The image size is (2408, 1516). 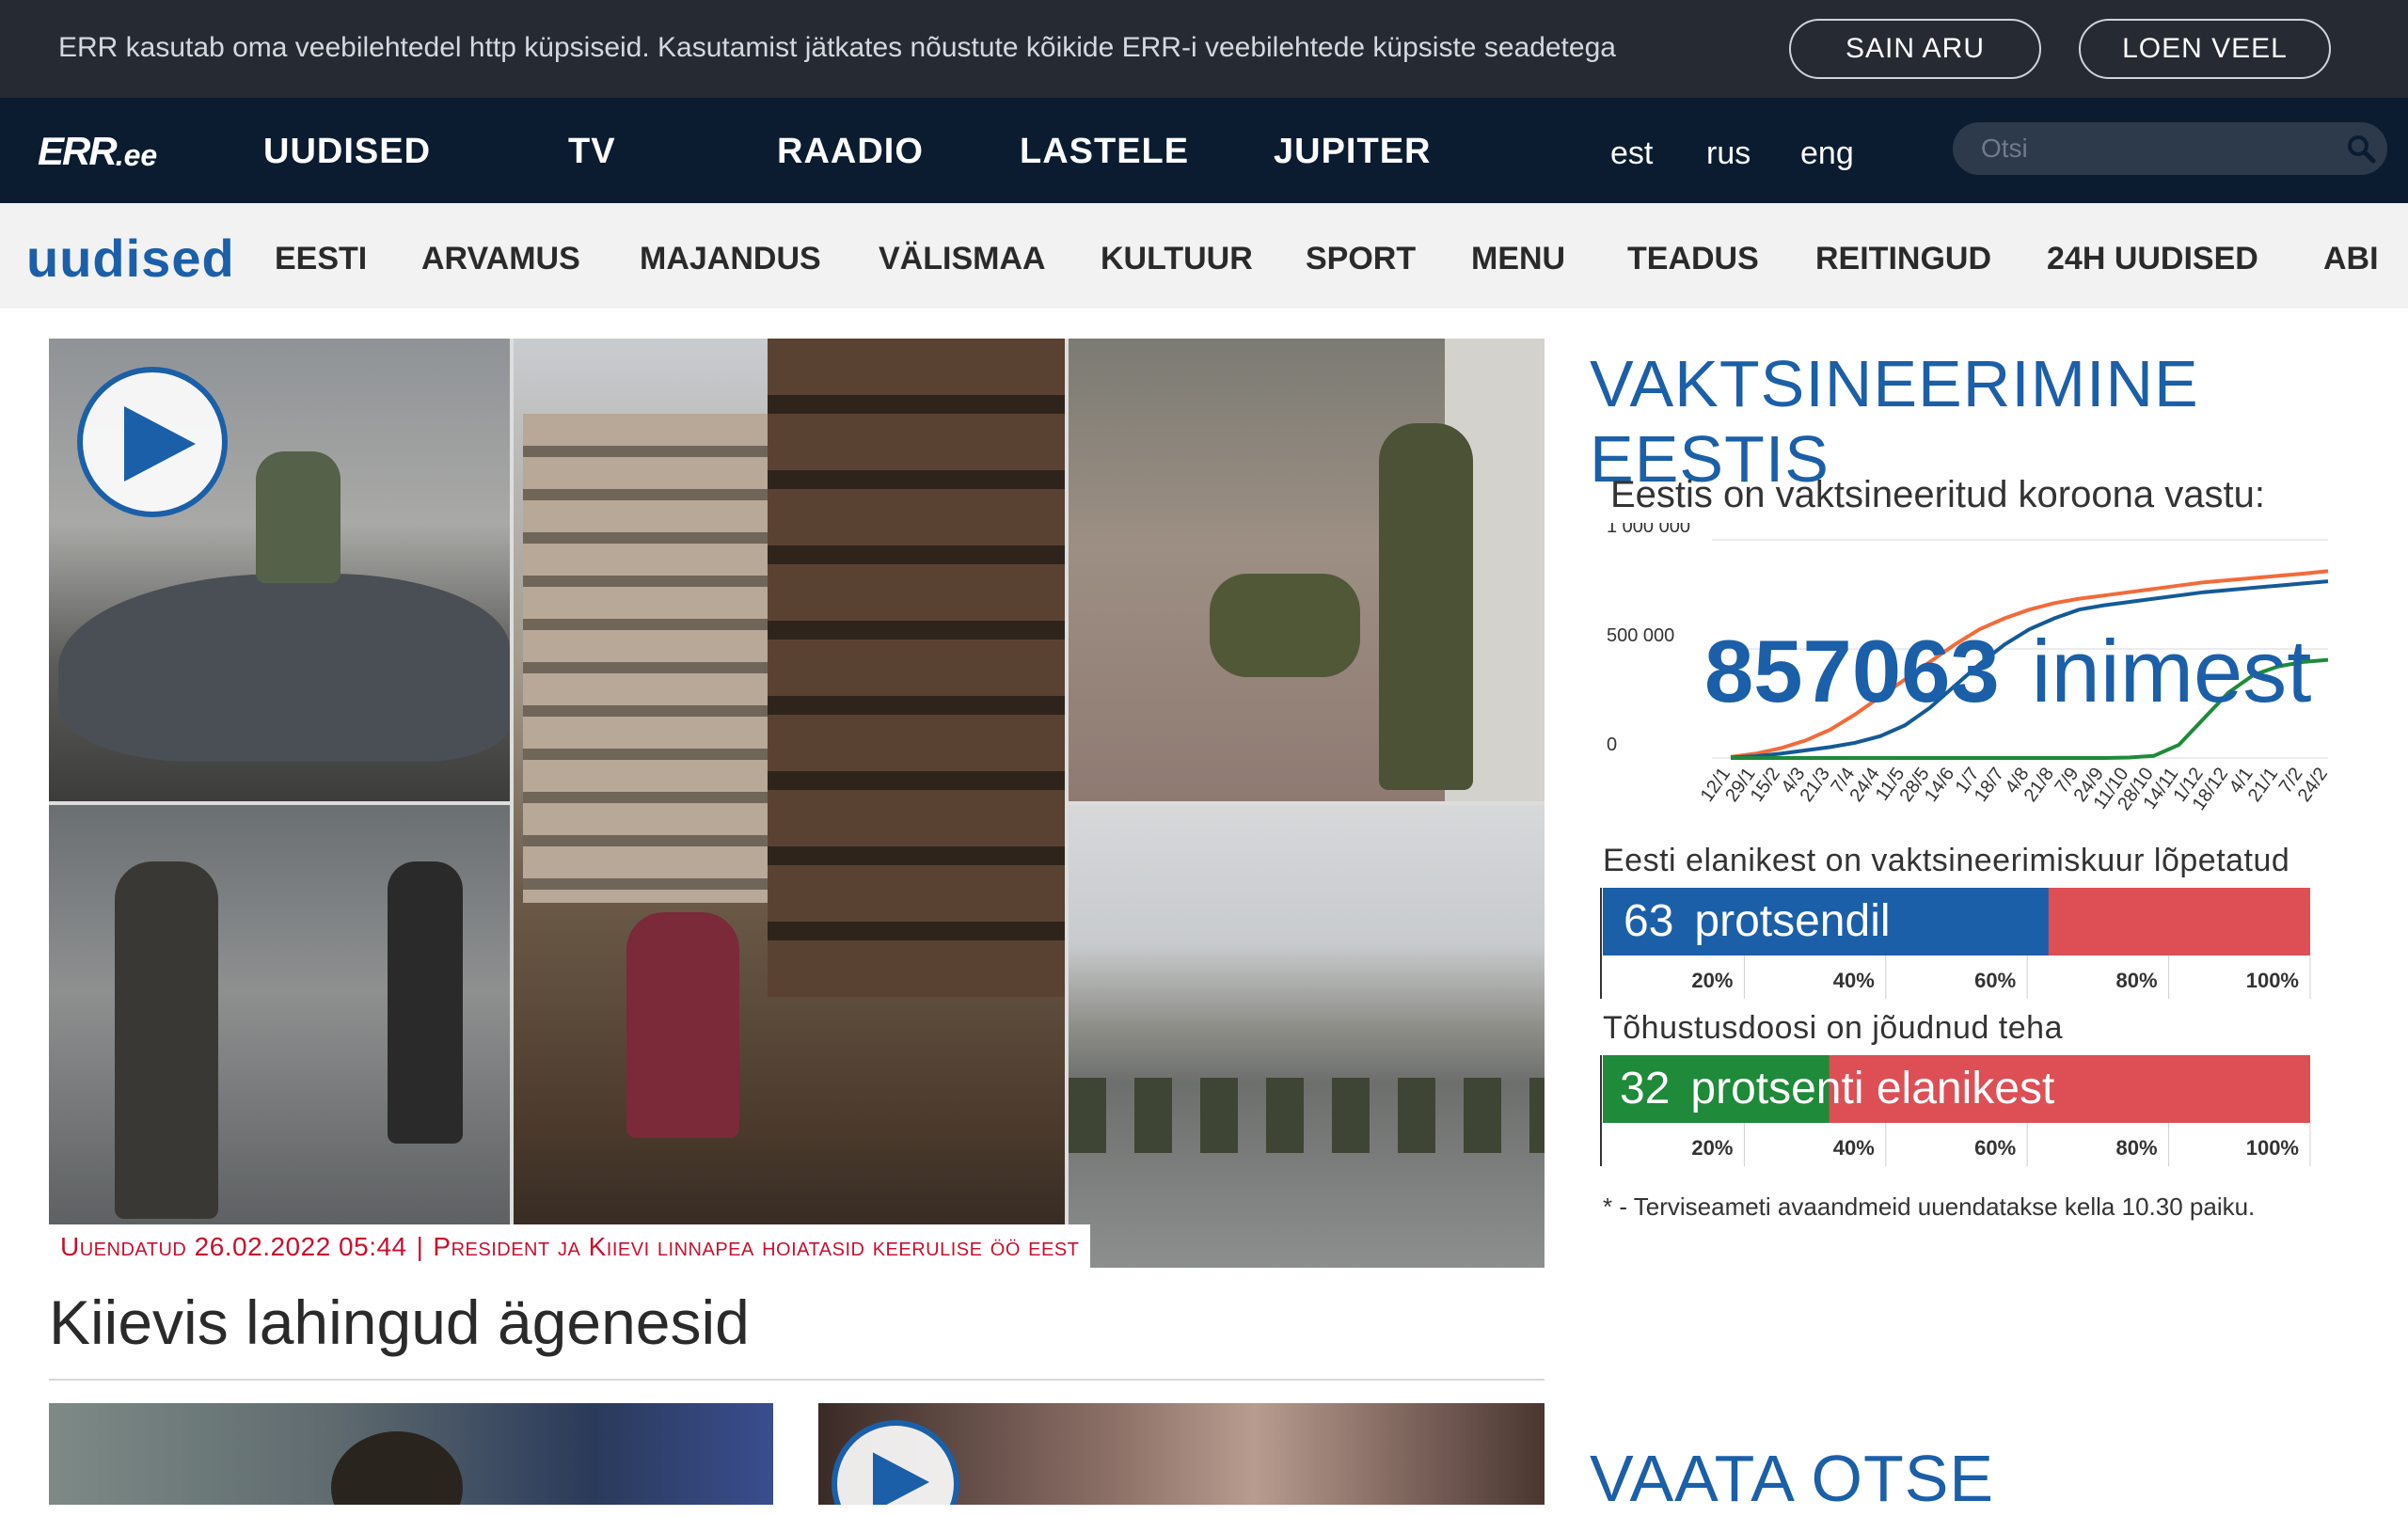 What do you see at coordinates (2007, 671) in the screenshot?
I see `vaccinated-count: 857063 inimest` at bounding box center [2007, 671].